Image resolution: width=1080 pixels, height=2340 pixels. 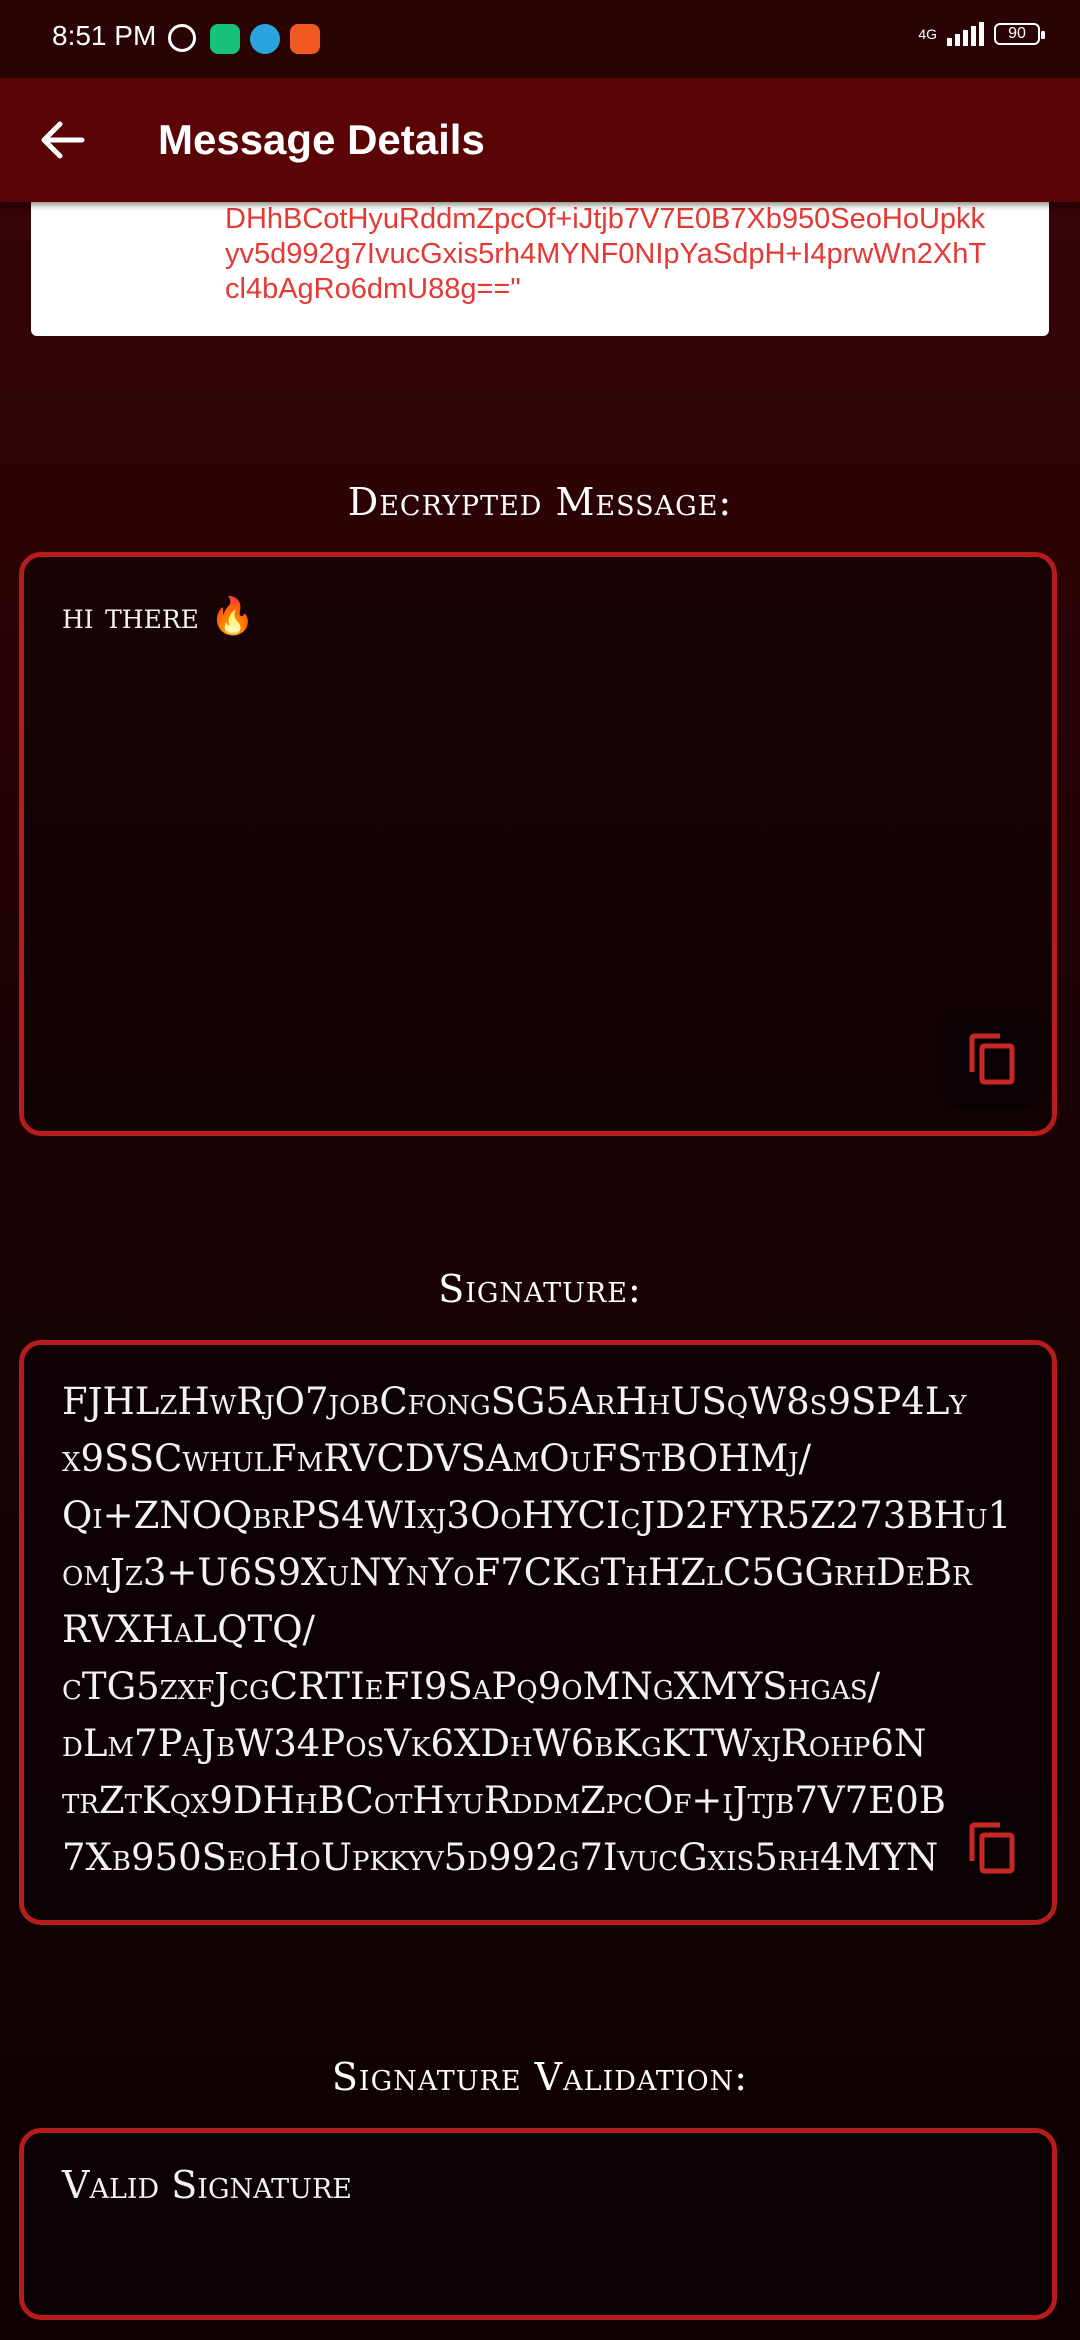 I want to click on signature-title: Signature:, so click(x=540, y=1289).